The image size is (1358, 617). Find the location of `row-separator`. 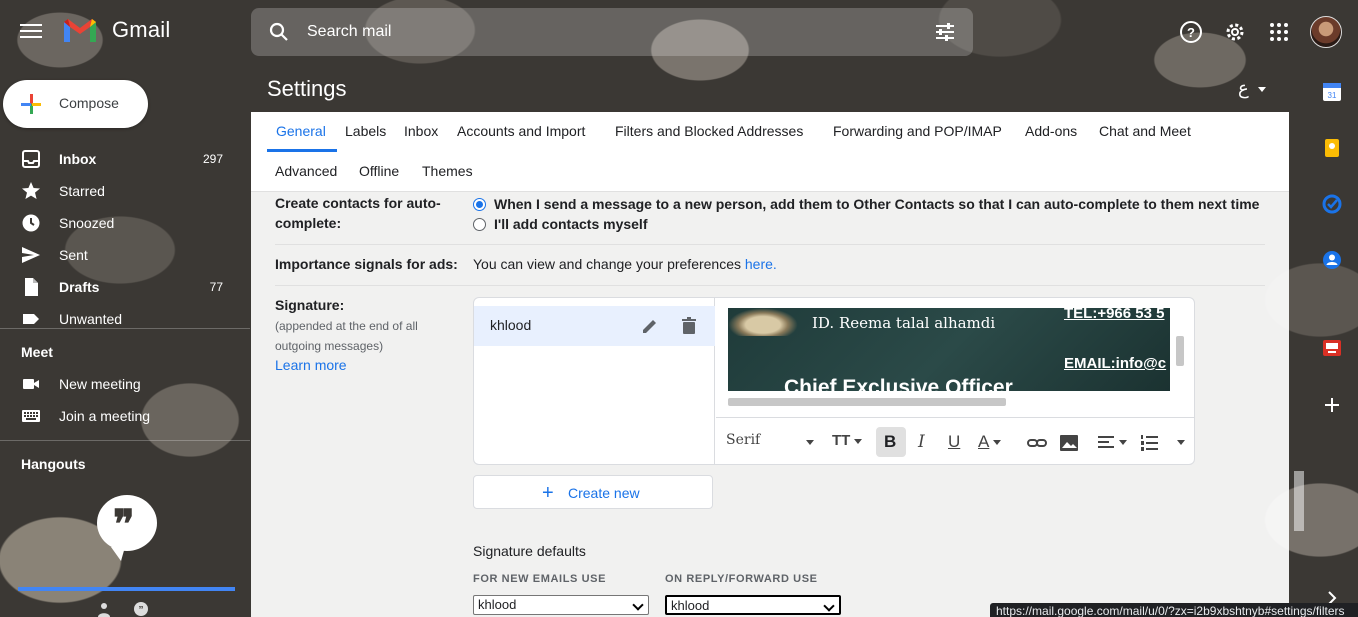

row-separator is located at coordinates (770, 285).